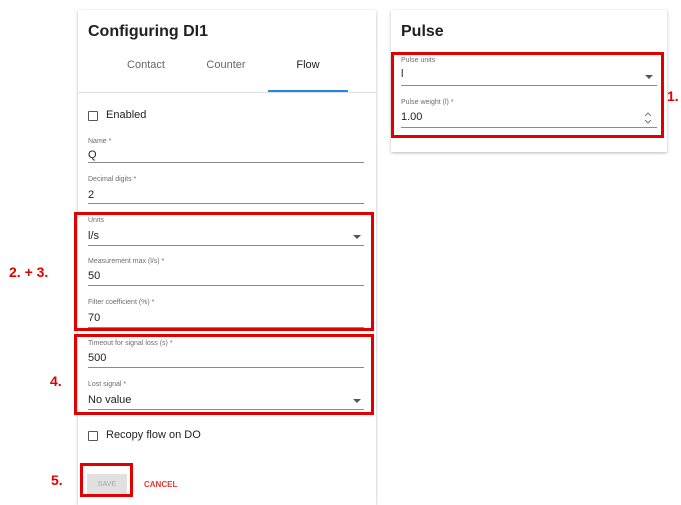 This screenshot has height=505, width=681. I want to click on pulse-weight-underline, so click(529, 127).